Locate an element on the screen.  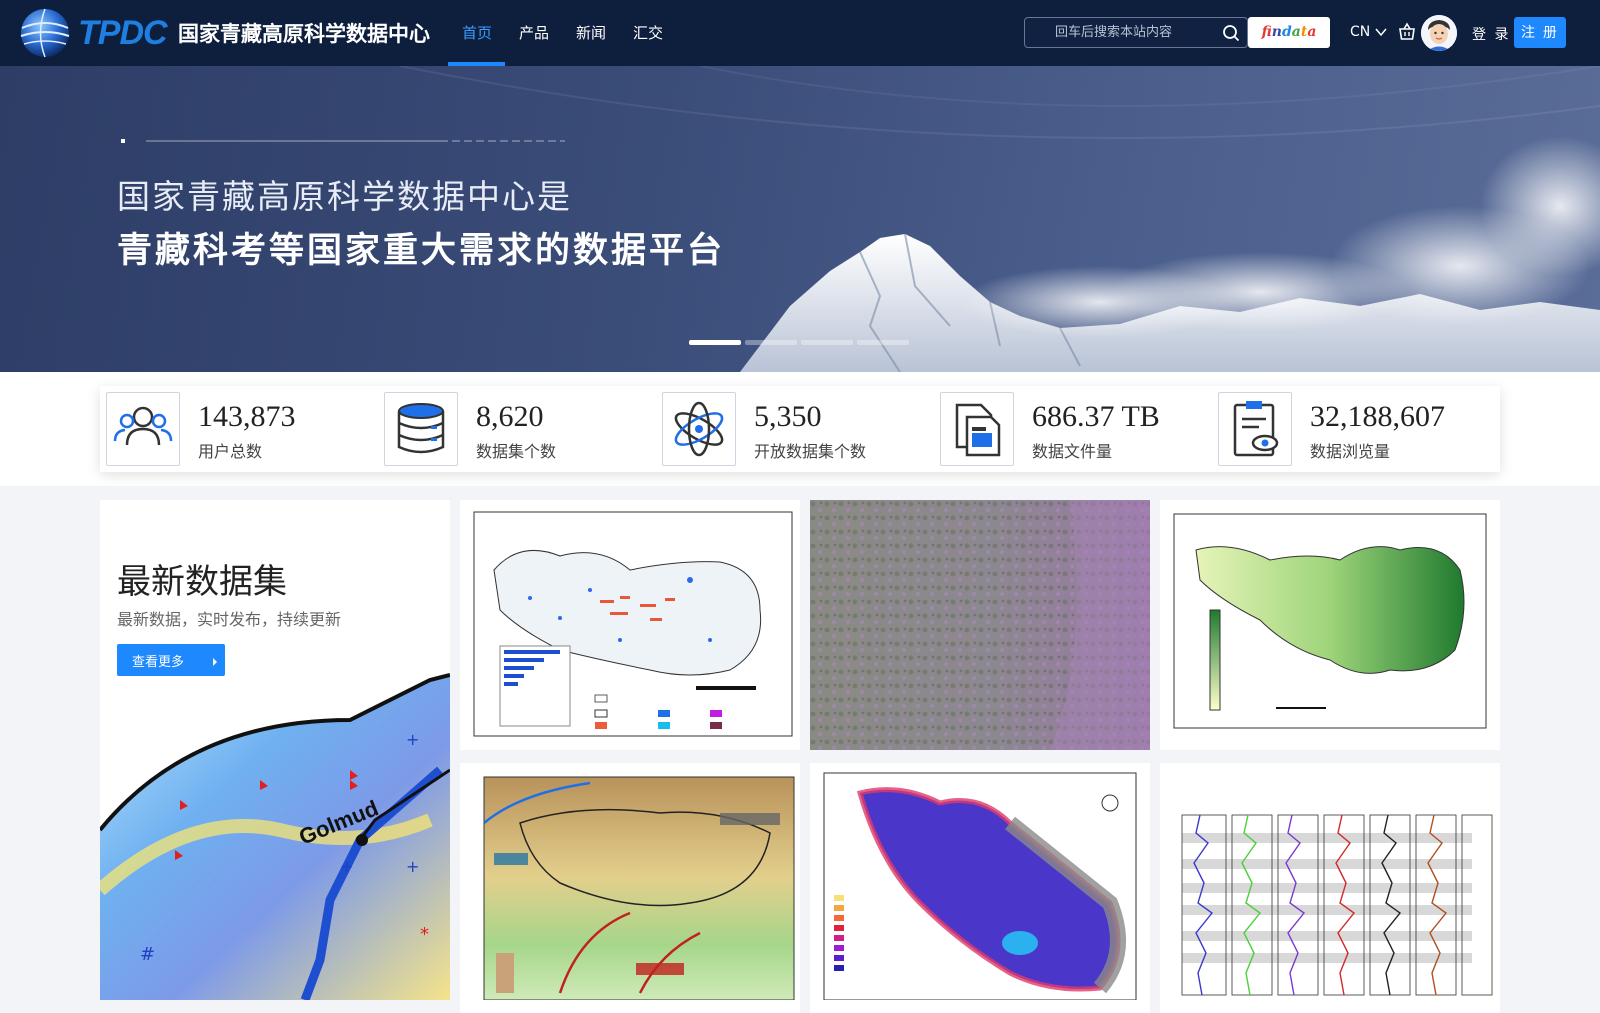
nav-item-news: 新闻 is located at coordinates (591, 32).